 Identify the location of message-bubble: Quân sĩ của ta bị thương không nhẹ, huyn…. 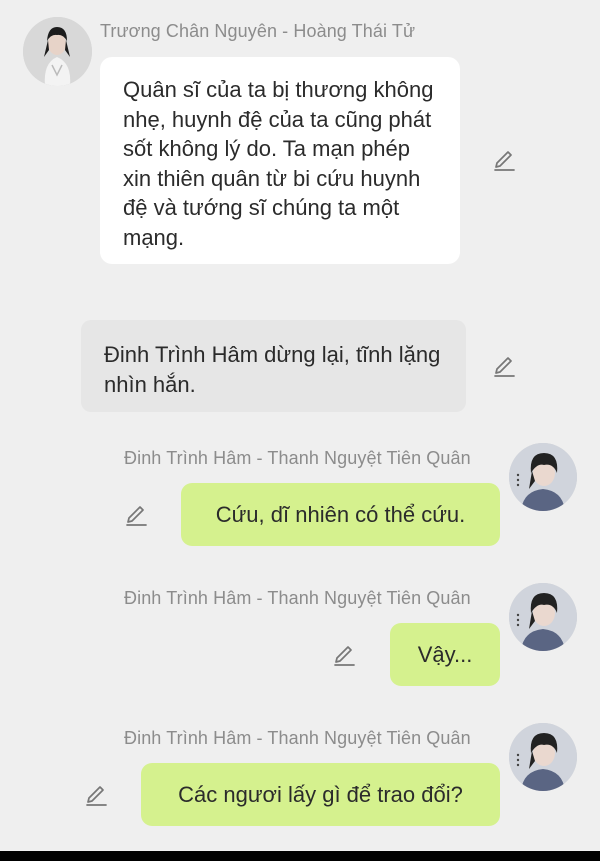
(280, 160).